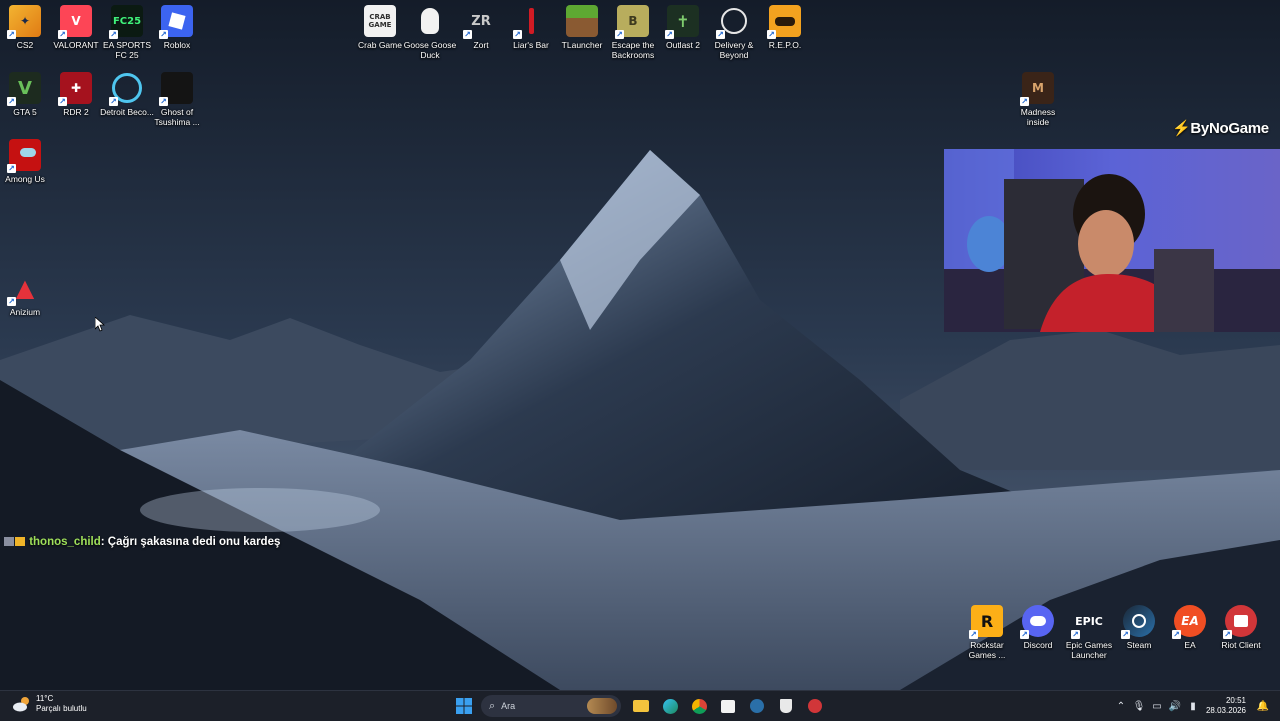 This screenshot has height=721, width=1280. I want to click on riot-taskbar-button, so click(815, 706).